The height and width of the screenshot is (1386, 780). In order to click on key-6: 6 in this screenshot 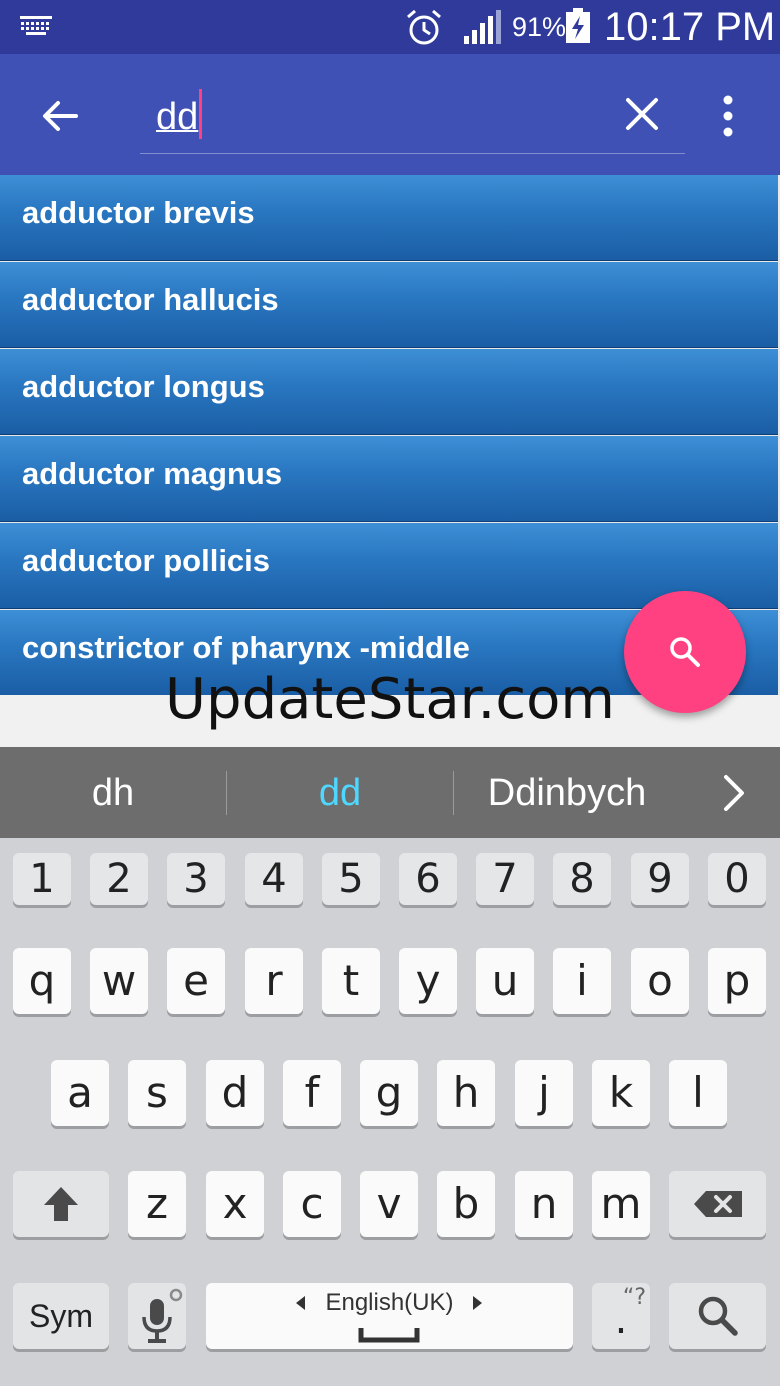, I will do `click(428, 879)`.